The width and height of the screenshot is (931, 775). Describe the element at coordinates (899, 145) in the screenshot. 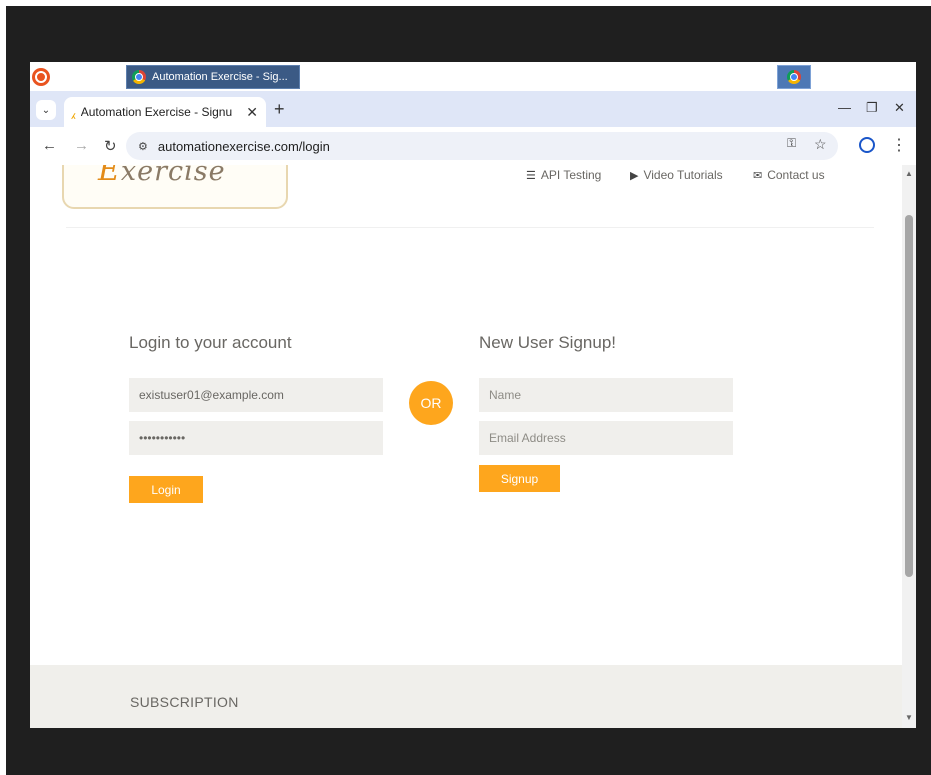

I see `menu-dots-icon: ⋮` at that location.